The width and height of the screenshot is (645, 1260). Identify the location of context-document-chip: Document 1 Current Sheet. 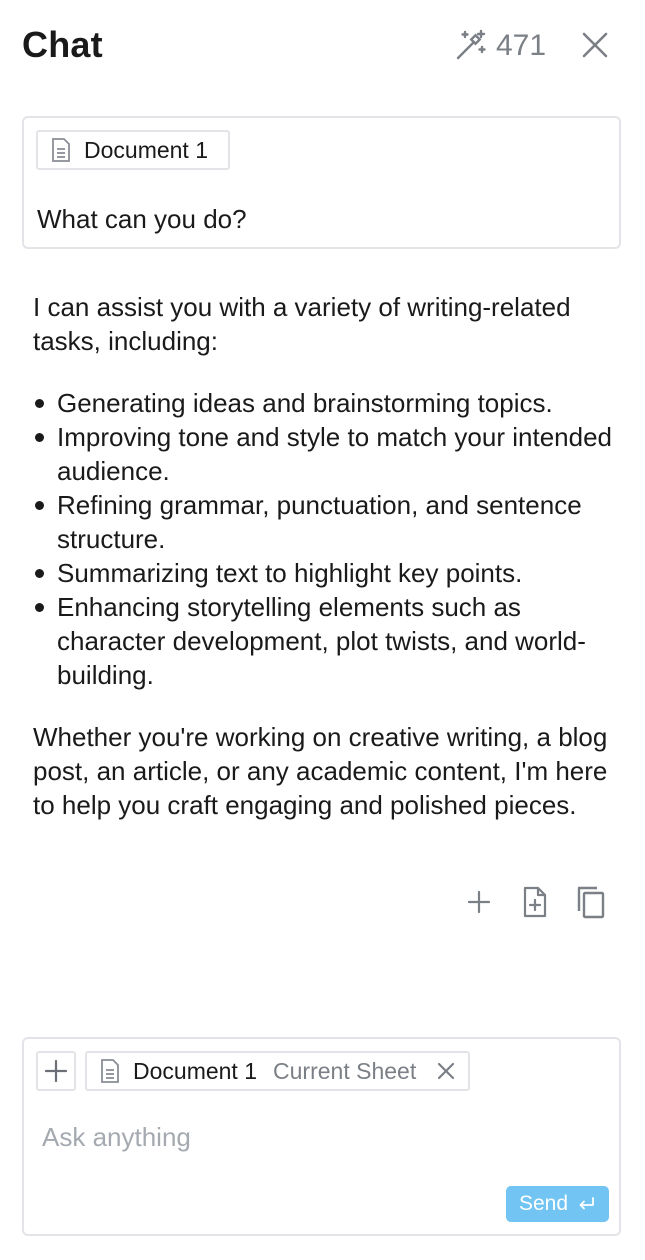
(277, 1071).